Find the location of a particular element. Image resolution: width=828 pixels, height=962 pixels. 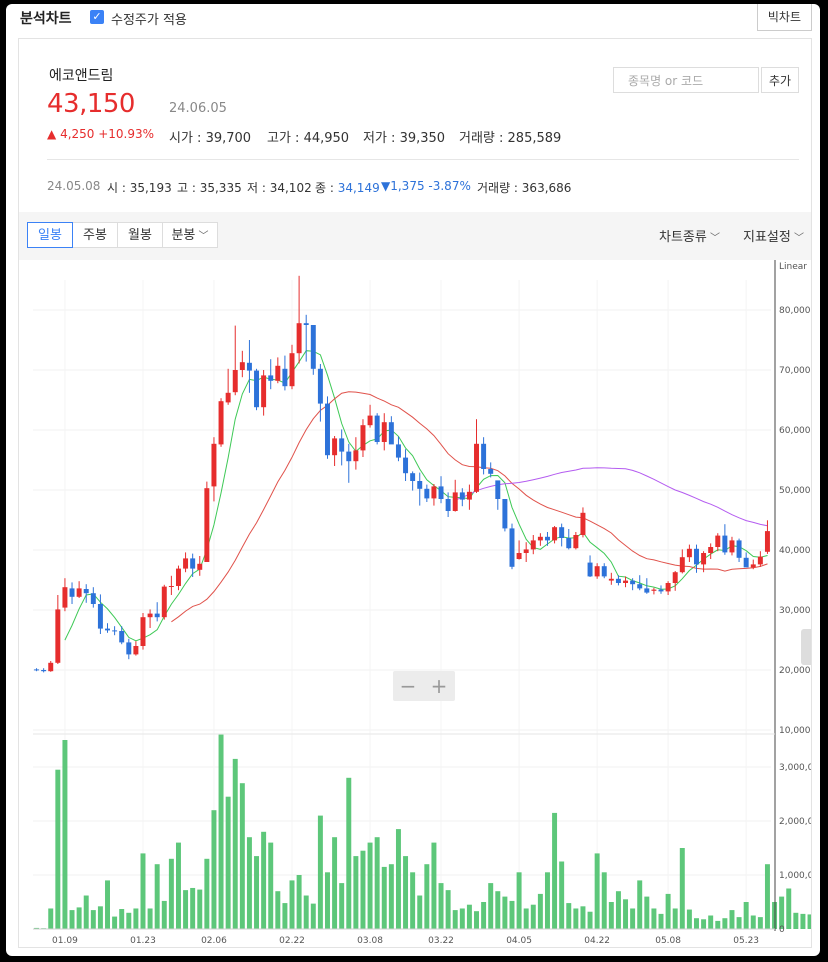

zoom-out-icon: − is located at coordinates (408, 686).